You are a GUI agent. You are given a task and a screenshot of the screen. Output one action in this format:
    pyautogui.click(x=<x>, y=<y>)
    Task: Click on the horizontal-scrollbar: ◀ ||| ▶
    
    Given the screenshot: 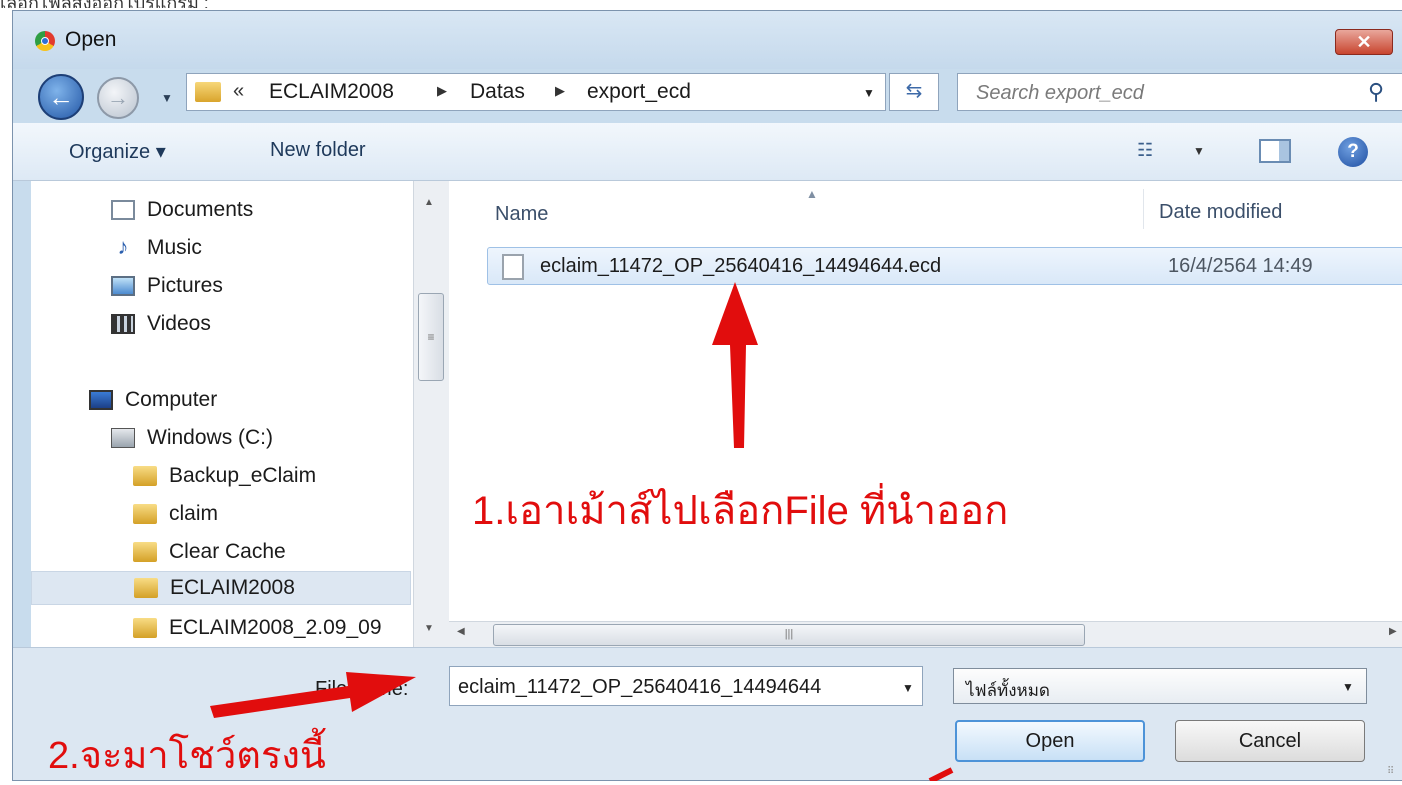 What is the action you would take?
    pyautogui.click(x=925, y=634)
    